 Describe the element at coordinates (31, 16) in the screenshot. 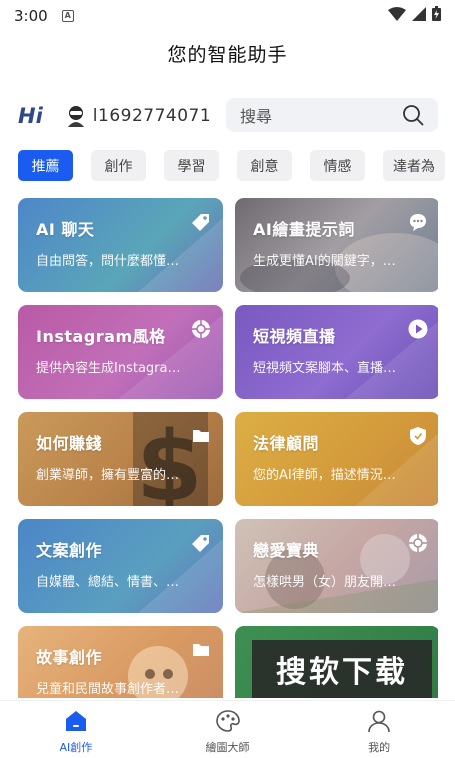

I see `status-time: 3:00` at that location.